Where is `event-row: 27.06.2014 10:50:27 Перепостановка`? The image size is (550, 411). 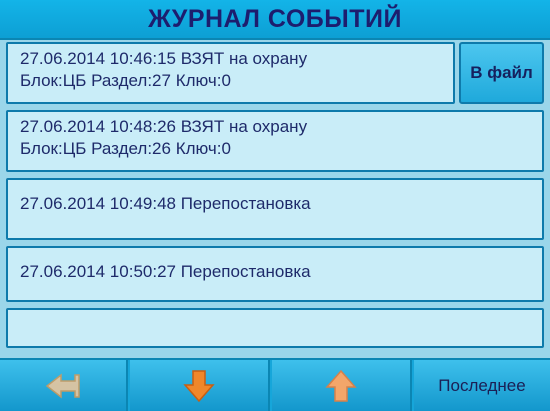
event-row: 27.06.2014 10:50:27 Перепостановка is located at coordinates (275, 274).